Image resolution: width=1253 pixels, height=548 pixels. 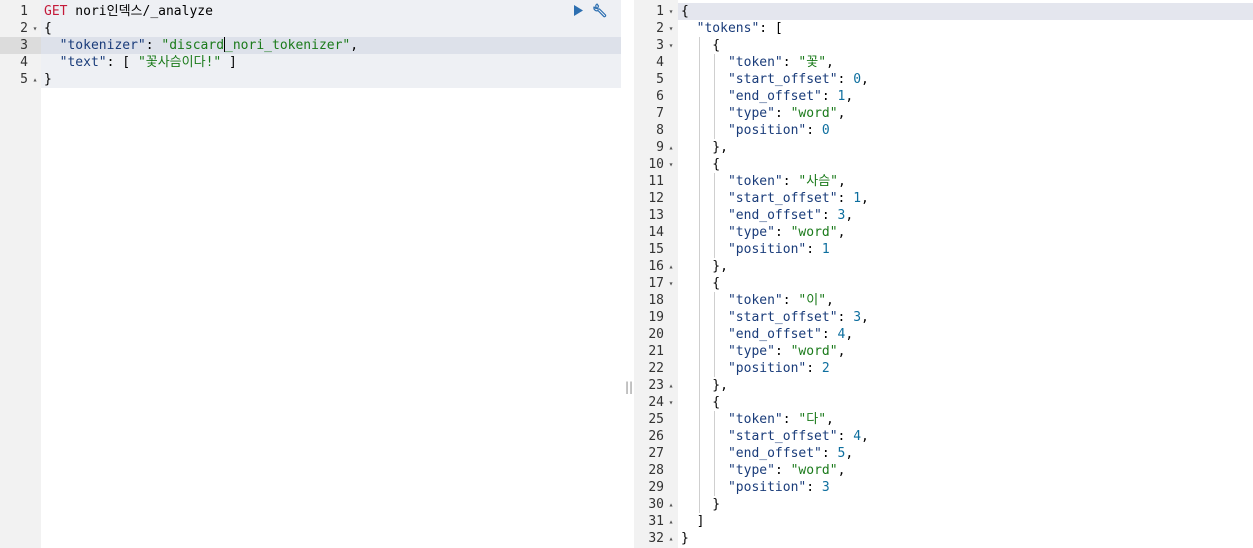 I want to click on line-number: 9 ▴, so click(x=656, y=147).